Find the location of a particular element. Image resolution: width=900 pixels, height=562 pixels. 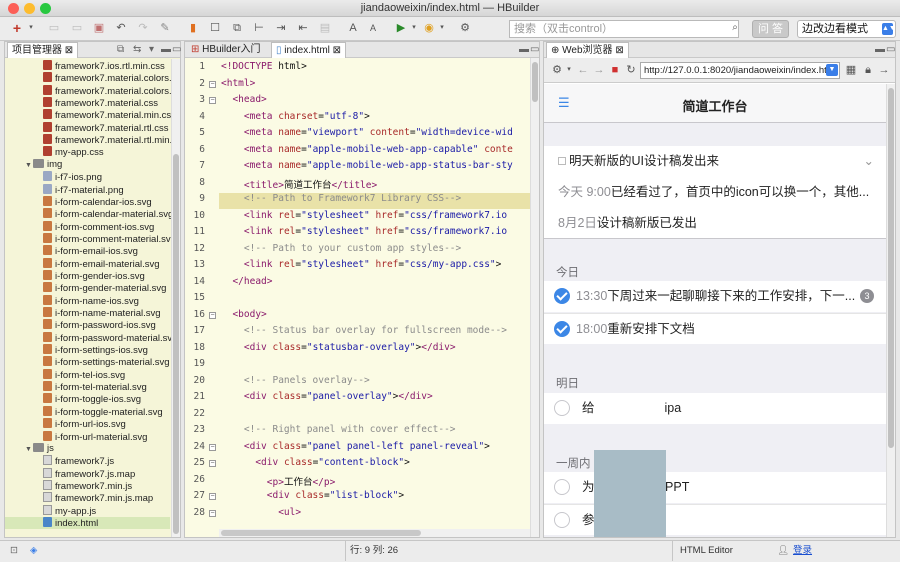

tree-file: i-form-toggle-ios.svg is located at coordinates (92, 399).